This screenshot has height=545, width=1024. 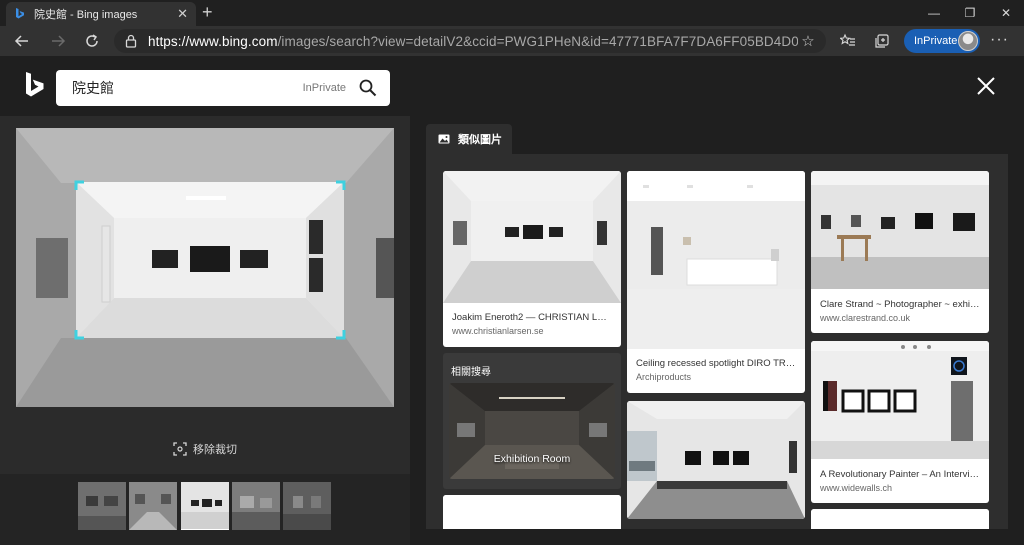 What do you see at coordinates (215, 450) in the screenshot?
I see `remove-crop-label: 移除裁切` at bounding box center [215, 450].